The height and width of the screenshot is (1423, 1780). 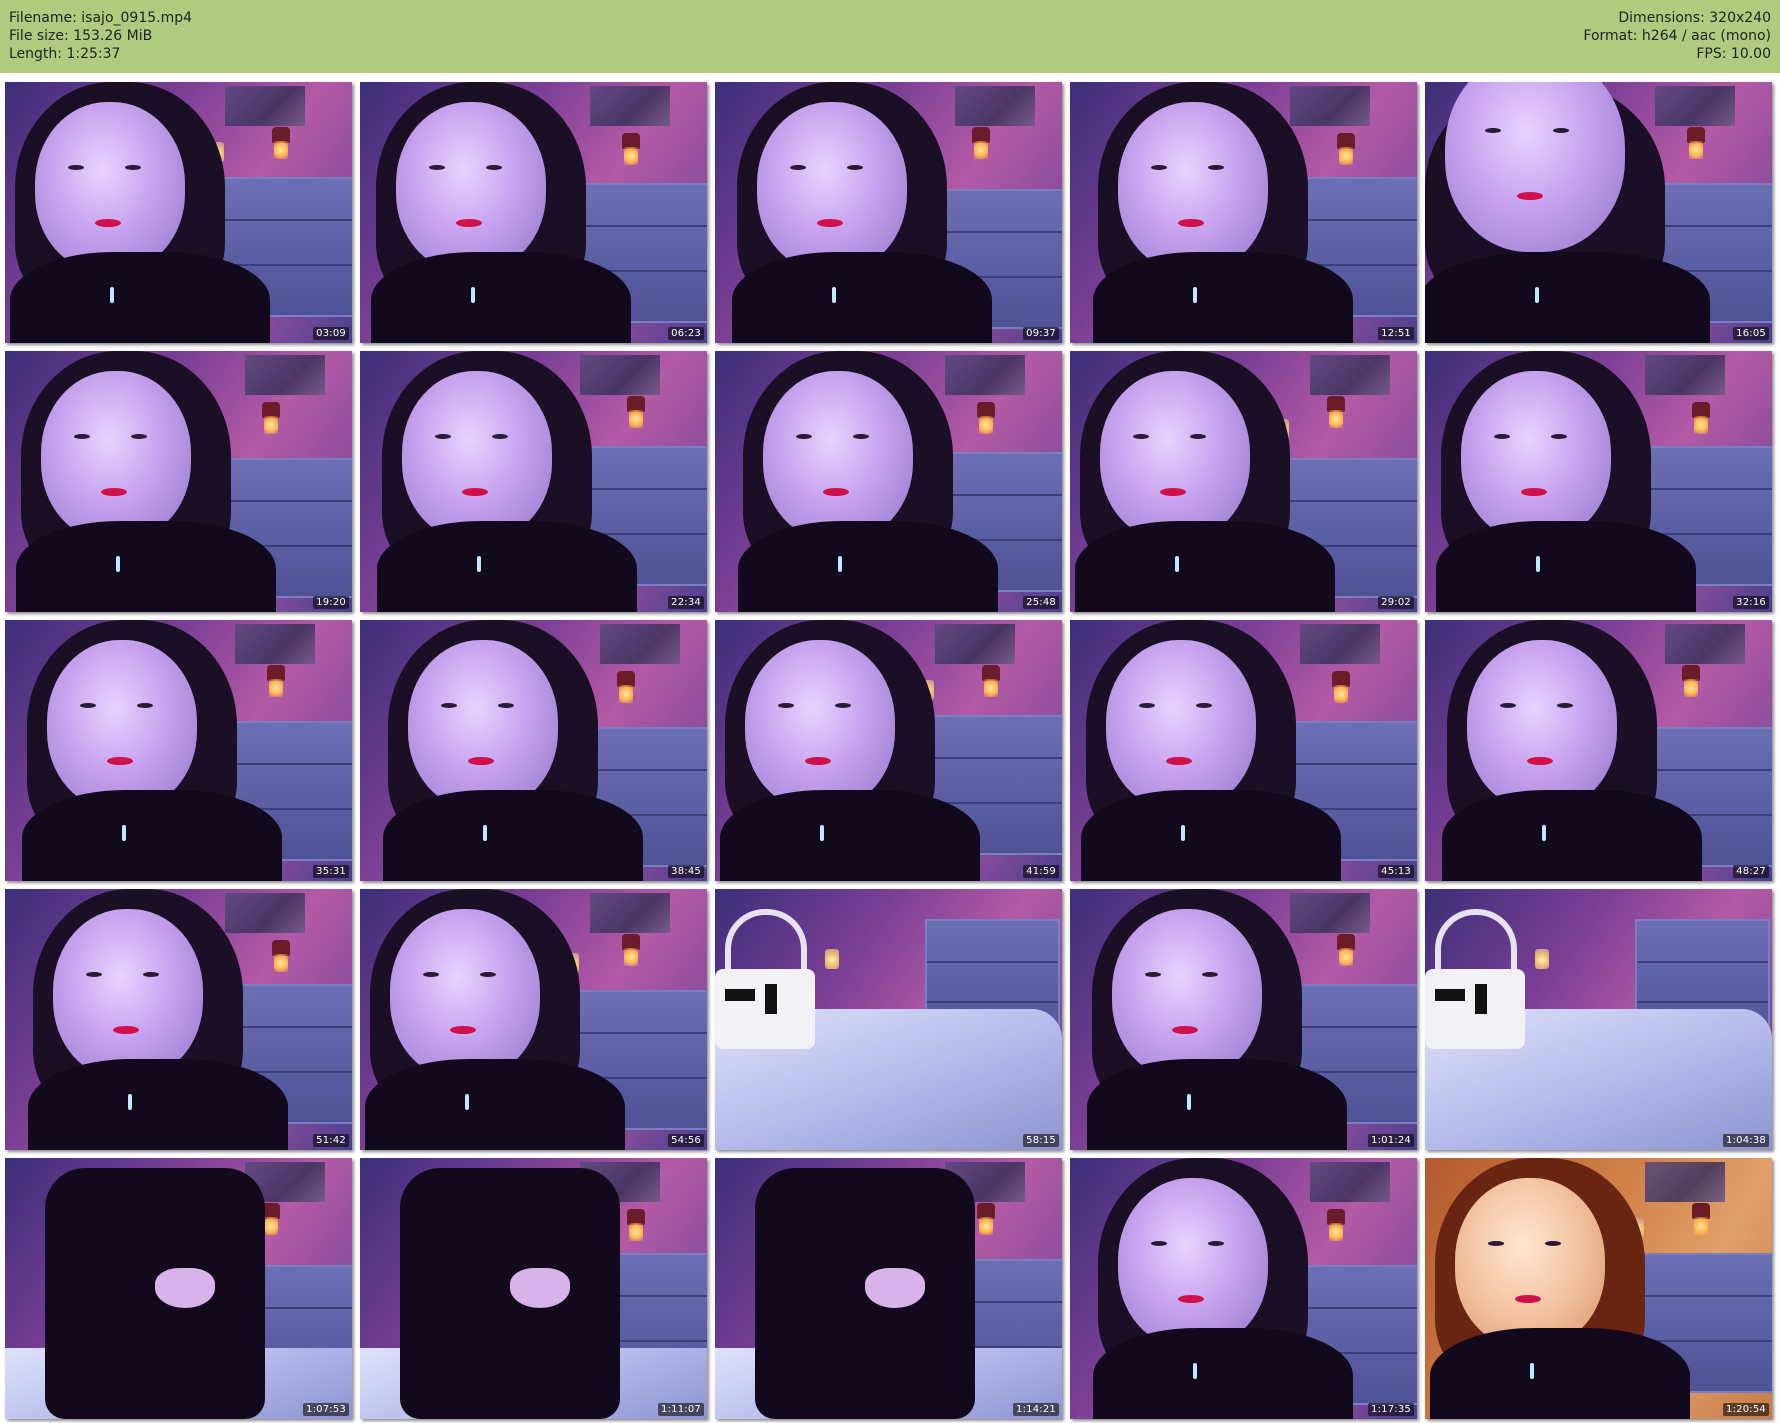 What do you see at coordinates (178, 750) in the screenshot?
I see `video-thumbnail: 35:31` at bounding box center [178, 750].